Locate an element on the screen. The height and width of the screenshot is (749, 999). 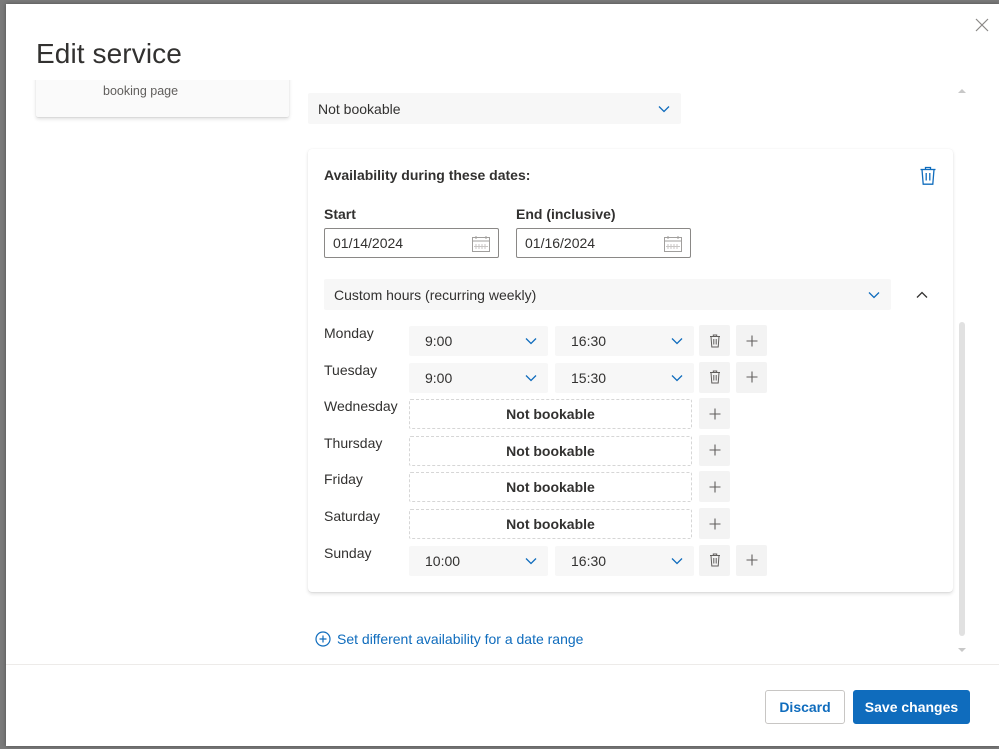
delete-range-button is located at coordinates (928, 176).